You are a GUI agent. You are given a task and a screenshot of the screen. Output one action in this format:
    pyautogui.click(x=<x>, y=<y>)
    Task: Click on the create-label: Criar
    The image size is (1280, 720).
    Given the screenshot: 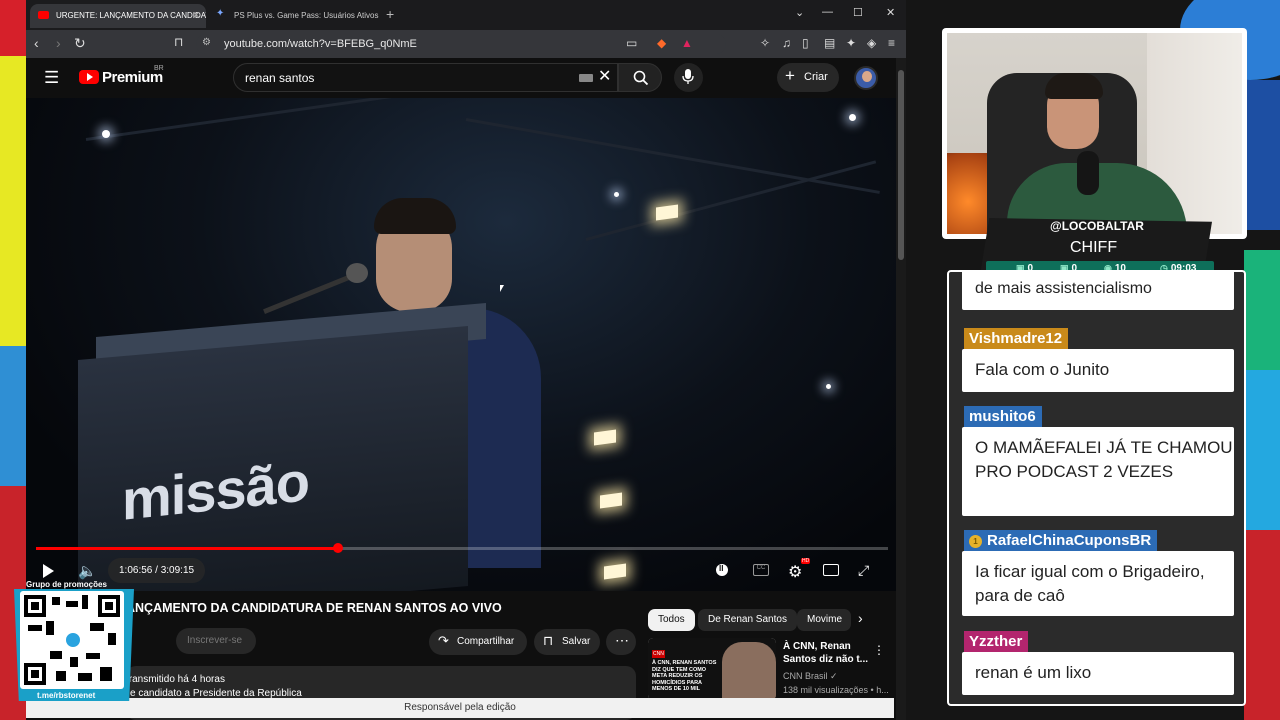 What is the action you would take?
    pyautogui.click(x=816, y=77)
    